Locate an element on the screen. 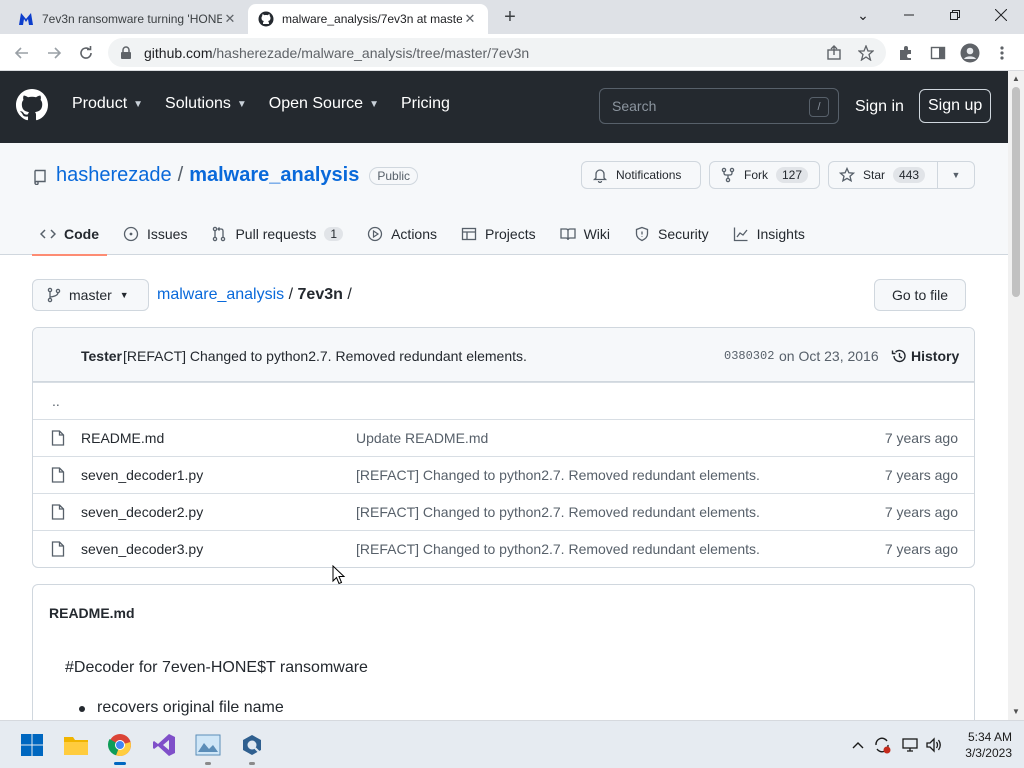 Image resolution: width=1024 pixels, height=768 pixels. share-icon is located at coordinates (834, 53).